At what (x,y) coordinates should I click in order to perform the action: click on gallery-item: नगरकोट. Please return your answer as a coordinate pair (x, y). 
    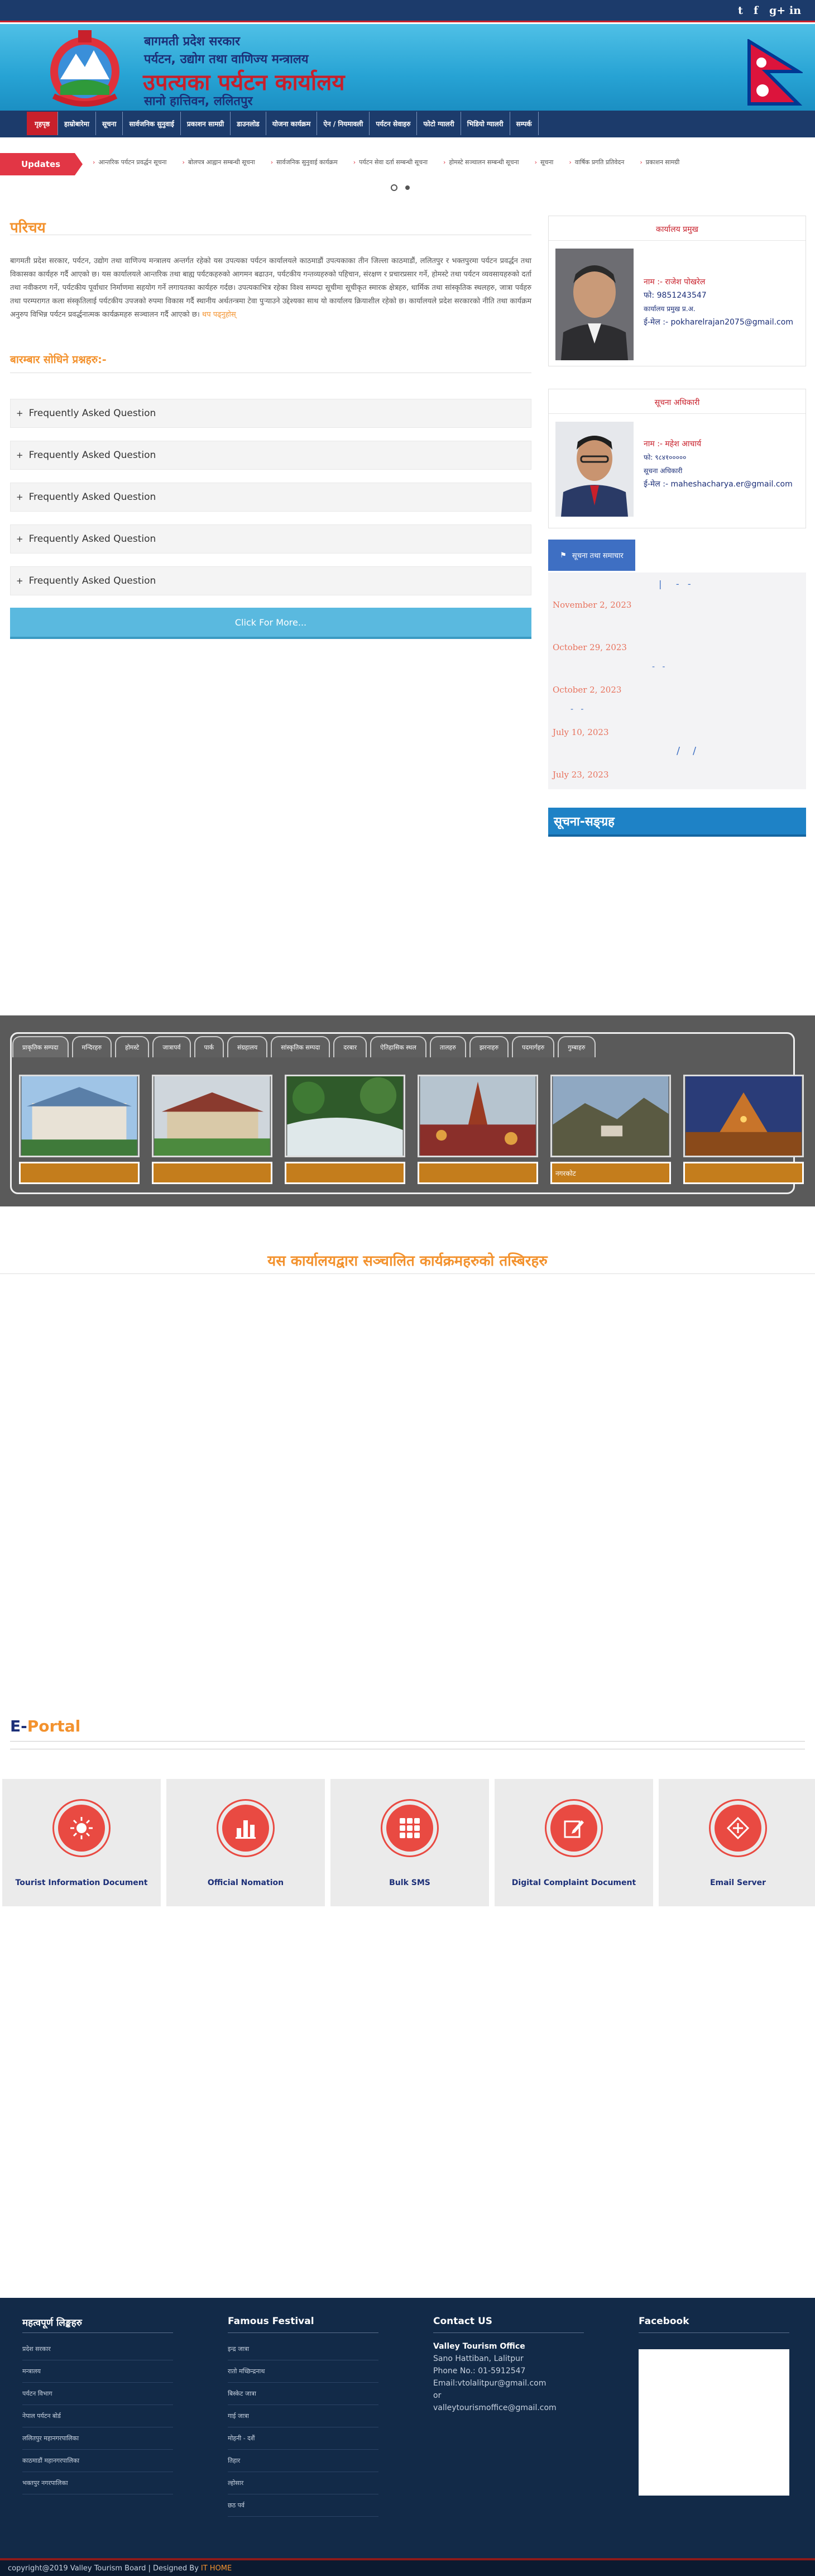
    Looking at the image, I should click on (611, 1130).